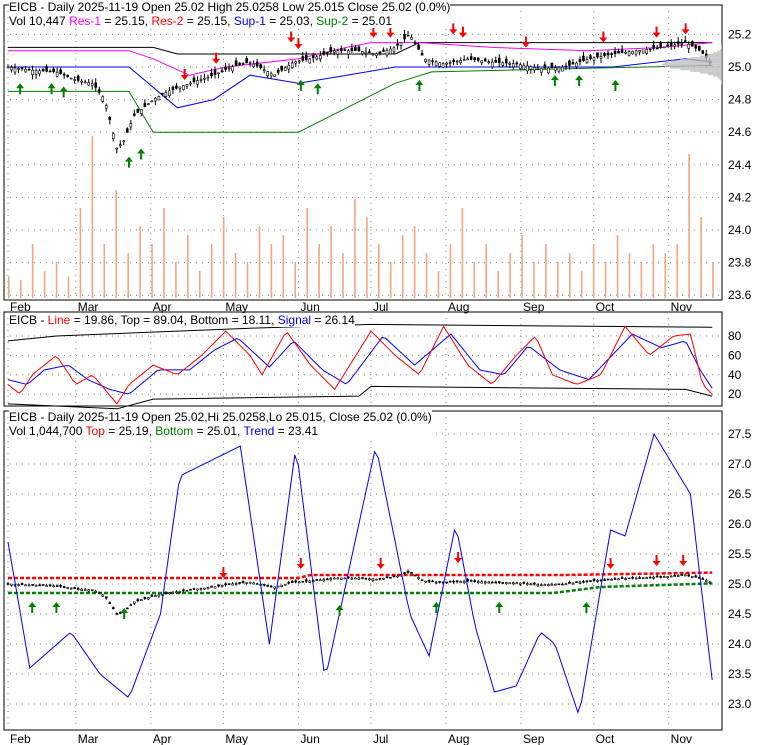 Image resolution: width=780 pixels, height=745 pixels. What do you see at coordinates (735, 394) in the screenshot?
I see `y-tick-label: 20` at bounding box center [735, 394].